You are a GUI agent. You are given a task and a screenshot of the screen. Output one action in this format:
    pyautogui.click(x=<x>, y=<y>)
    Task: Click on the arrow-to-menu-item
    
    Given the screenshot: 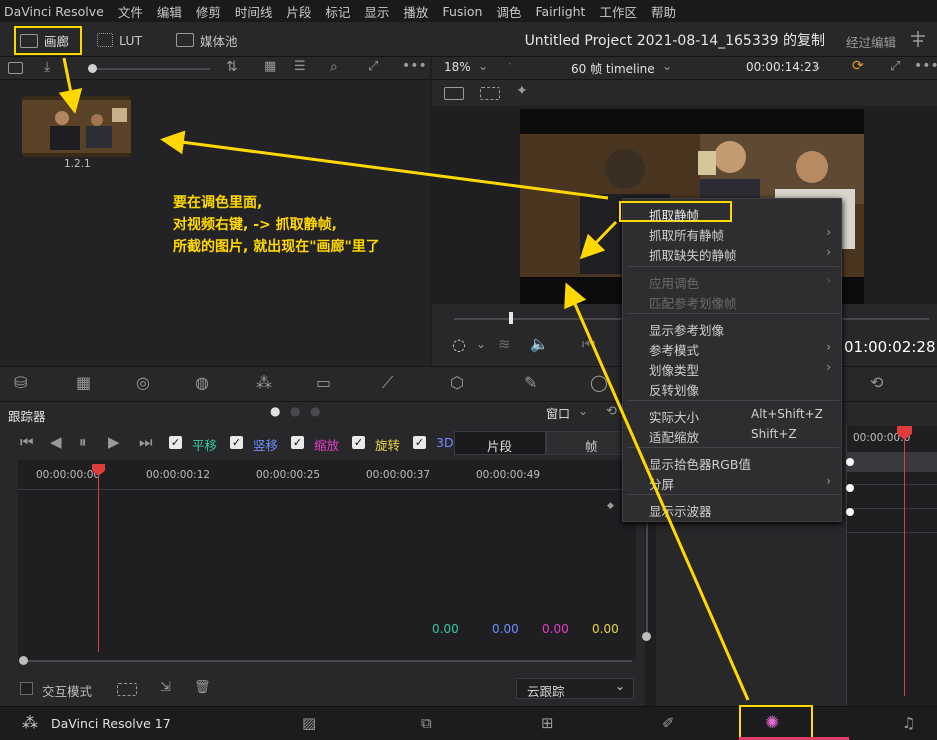 What is the action you would take?
    pyautogui.click(x=598, y=240)
    